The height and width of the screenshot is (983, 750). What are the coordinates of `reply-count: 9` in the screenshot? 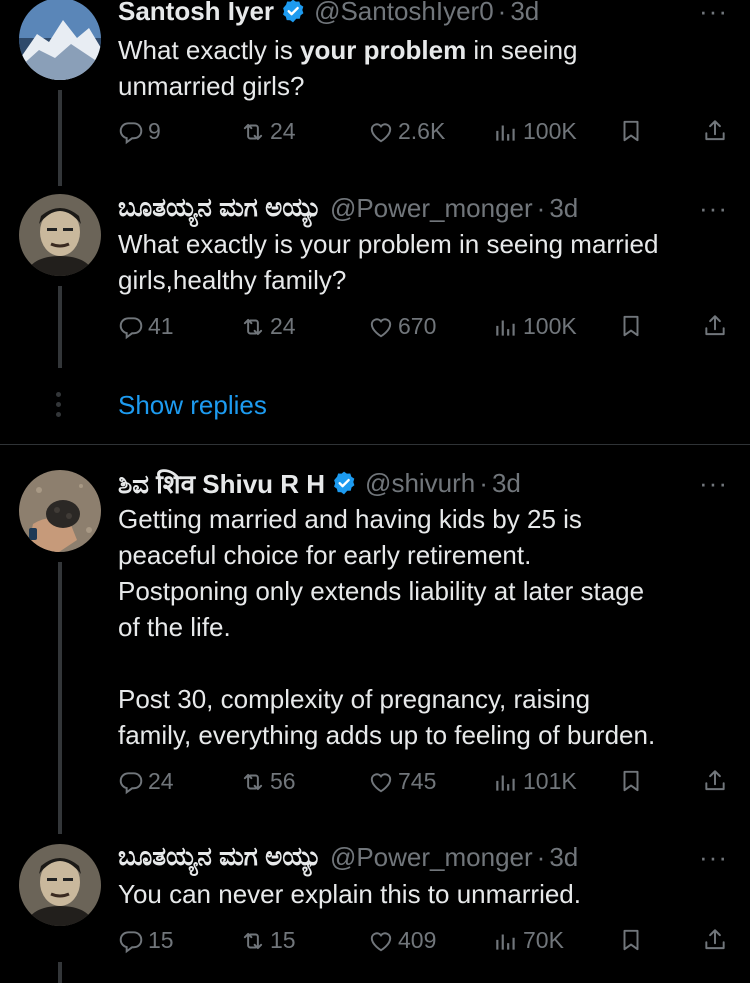 It's located at (154, 131).